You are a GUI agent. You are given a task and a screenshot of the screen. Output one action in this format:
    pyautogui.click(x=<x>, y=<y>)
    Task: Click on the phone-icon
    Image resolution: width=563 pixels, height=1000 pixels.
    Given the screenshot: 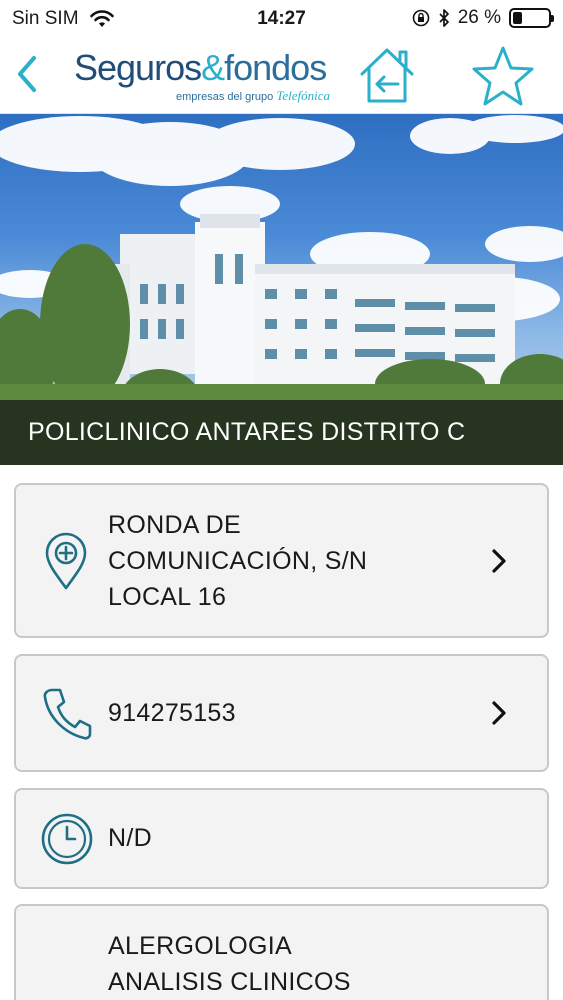 What is the action you would take?
    pyautogui.click(x=67, y=714)
    